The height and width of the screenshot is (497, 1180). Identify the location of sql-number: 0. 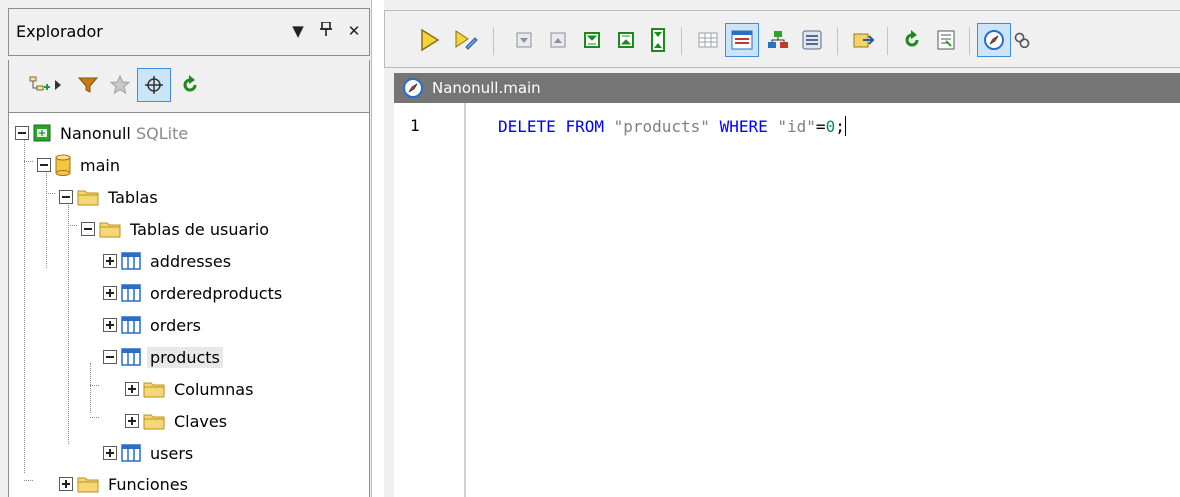
(830, 126).